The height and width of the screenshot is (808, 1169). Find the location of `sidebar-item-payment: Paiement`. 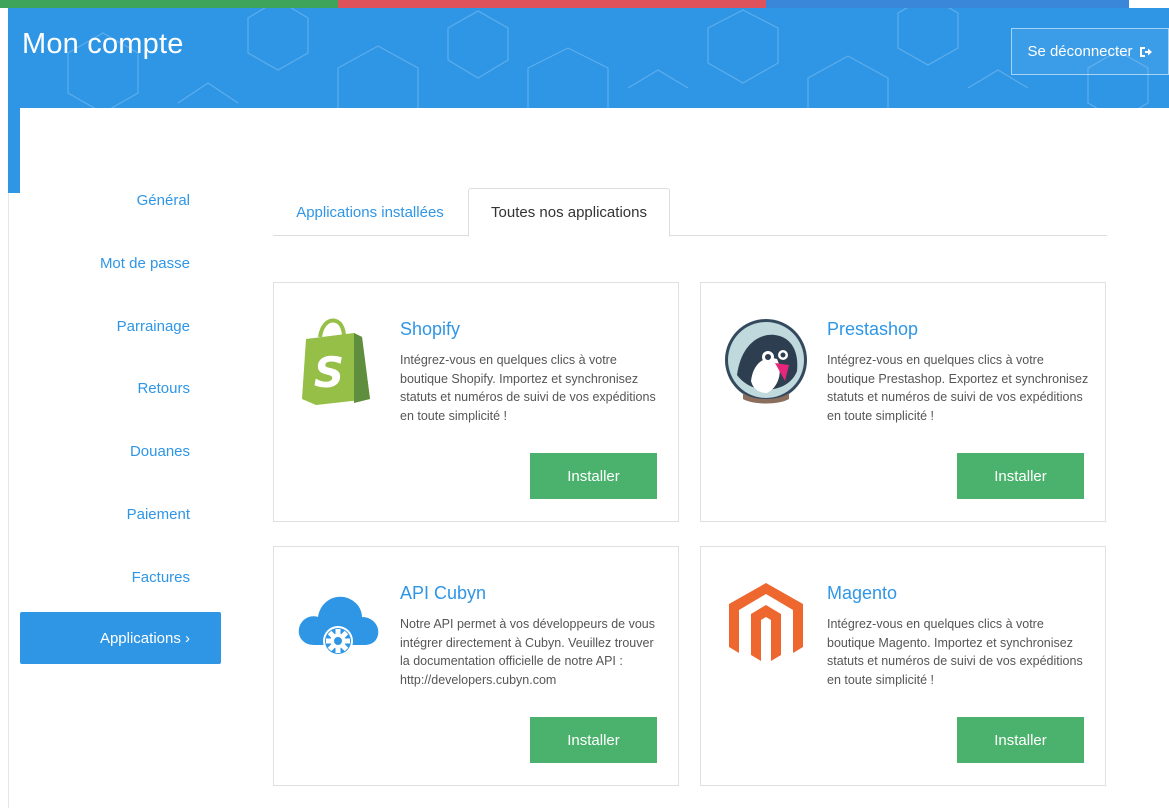

sidebar-item-payment: Paiement is located at coordinates (120, 514).